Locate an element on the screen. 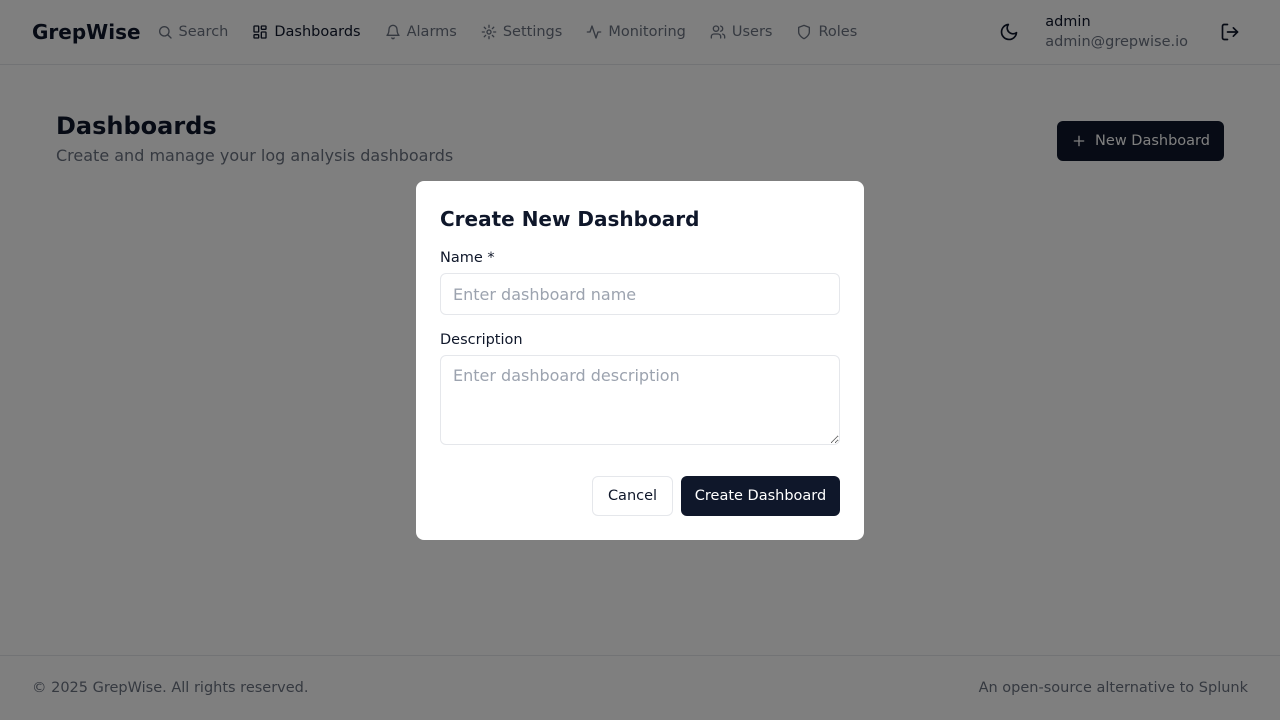 This screenshot has width=1280, height=720. dashboard-description-input is located at coordinates (640, 400).